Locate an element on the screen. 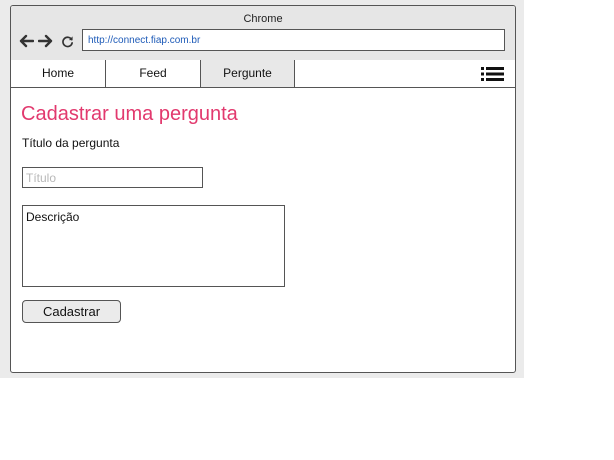  browser-toolbar: Chrome is located at coordinates (263, 33).